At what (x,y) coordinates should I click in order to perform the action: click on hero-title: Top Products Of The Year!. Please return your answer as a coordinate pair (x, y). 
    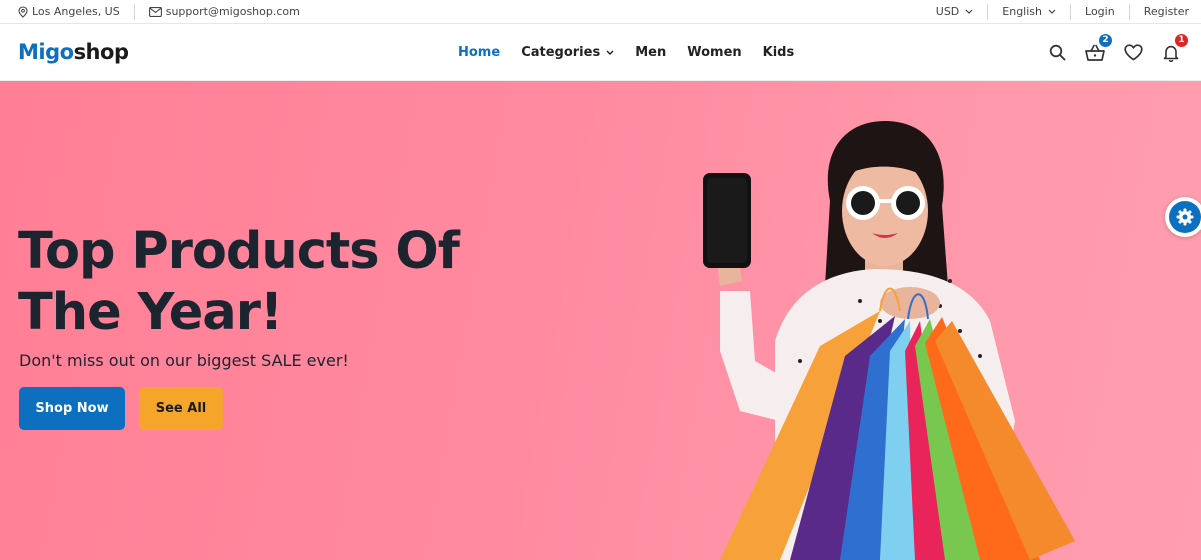
    Looking at the image, I should click on (278, 282).